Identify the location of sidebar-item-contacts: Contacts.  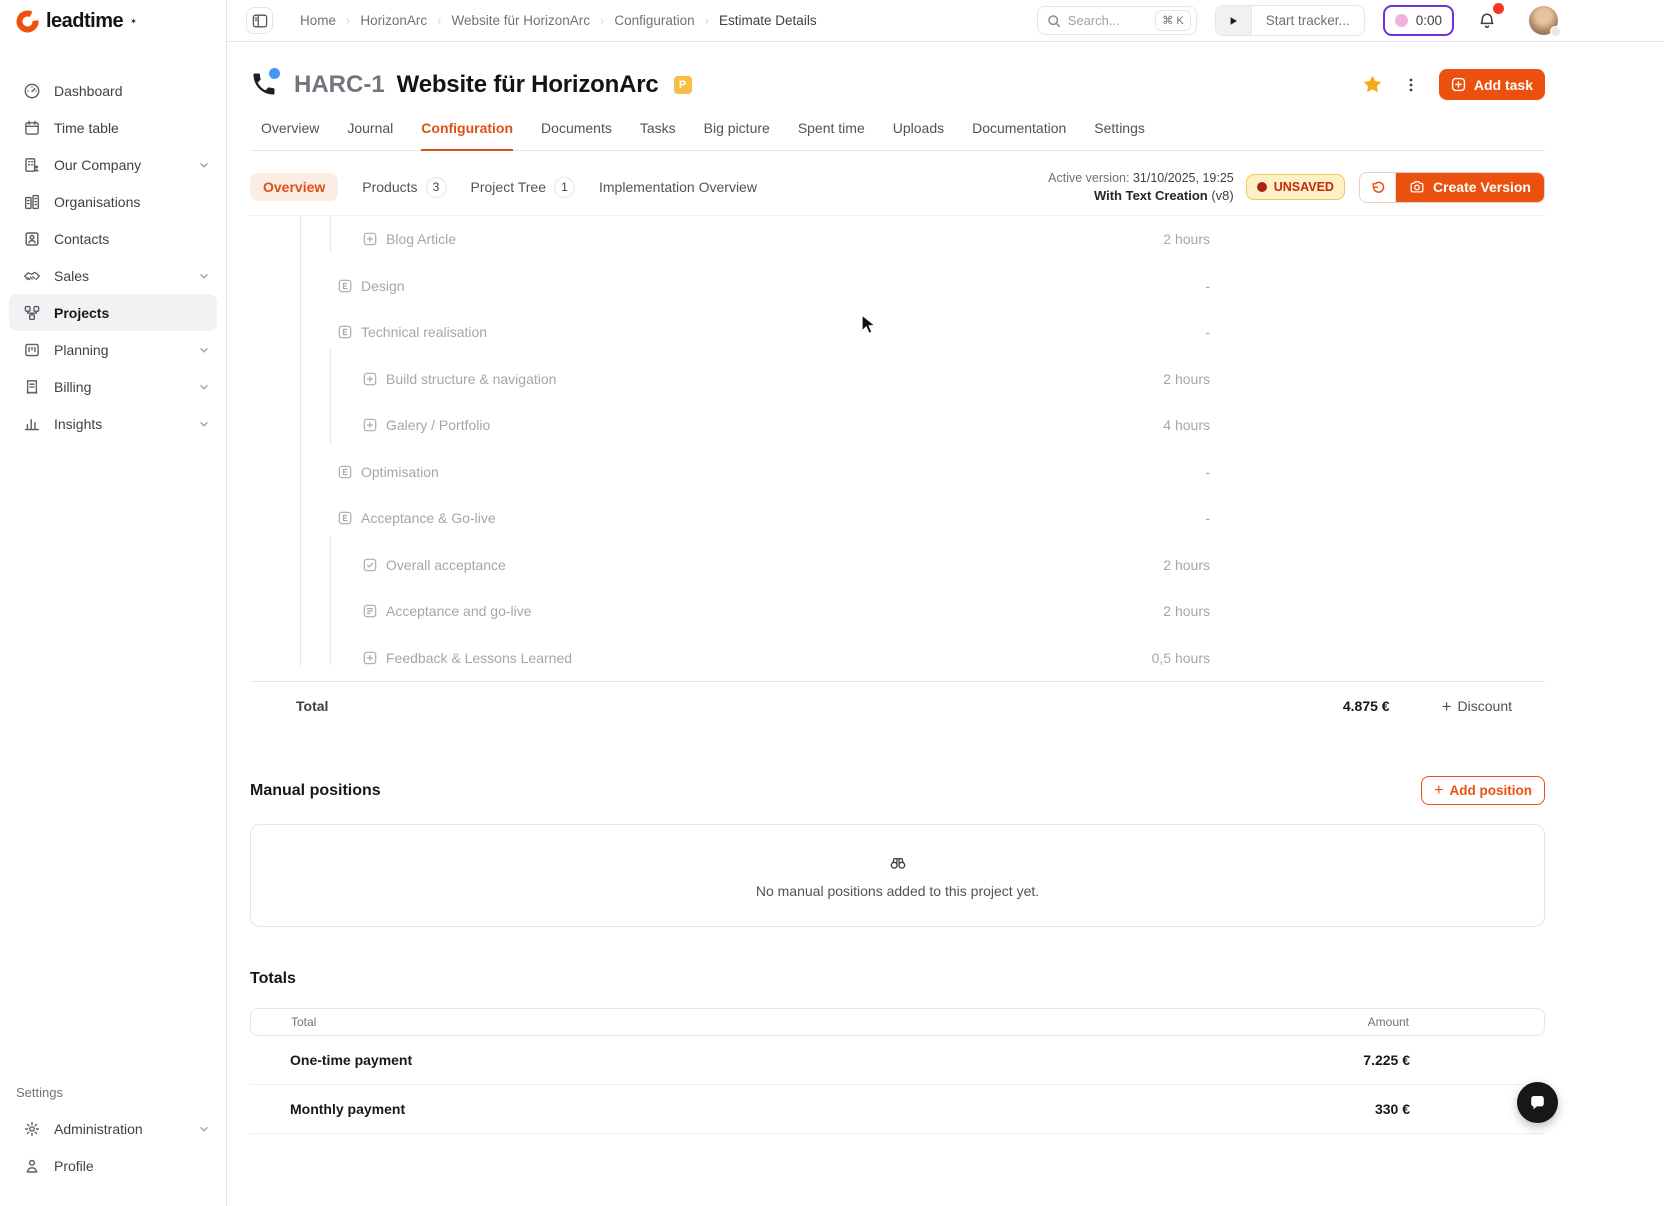
(113, 238).